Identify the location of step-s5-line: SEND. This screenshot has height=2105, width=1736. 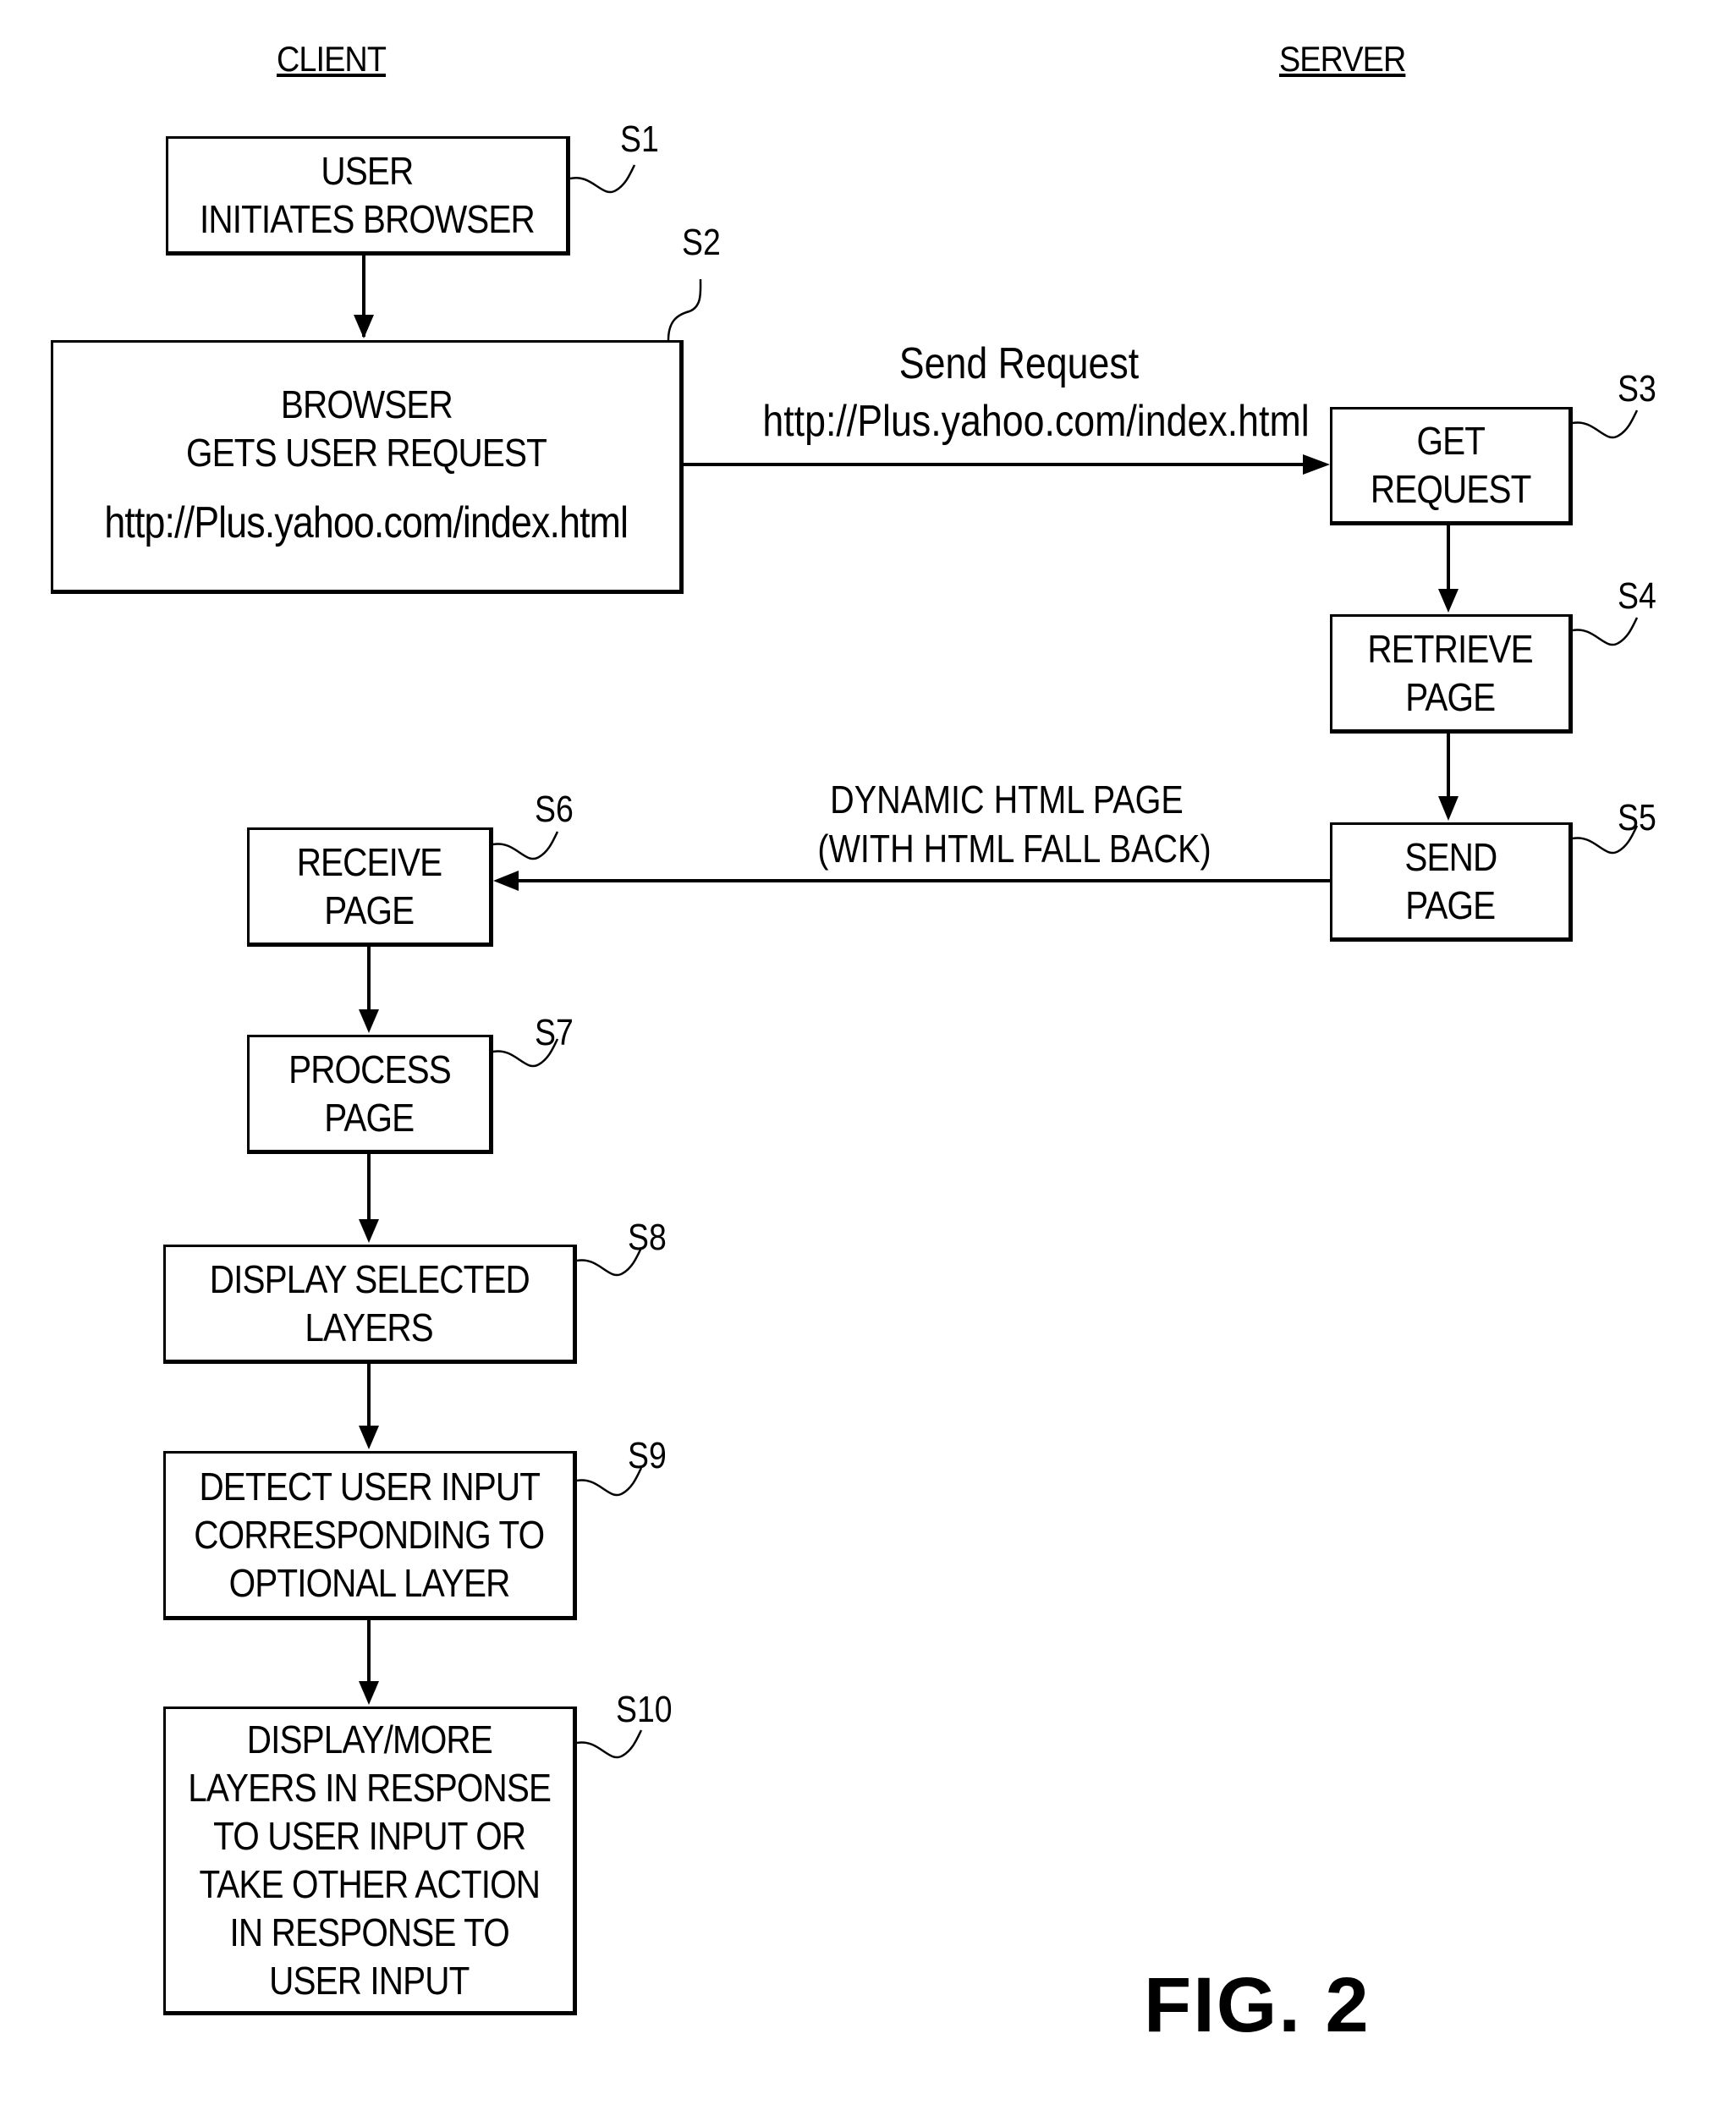
(1450, 856).